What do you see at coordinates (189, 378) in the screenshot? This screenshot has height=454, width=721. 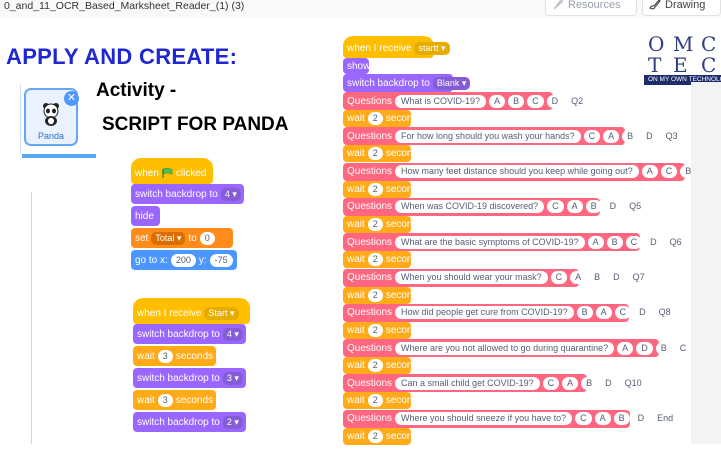 I see `switch-backdrop-block: switch backdrop to 3 ▾` at bounding box center [189, 378].